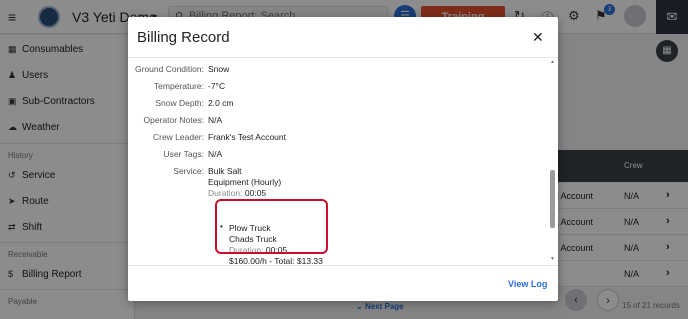  What do you see at coordinates (219, 69) in the screenshot?
I see `field-value: Snow` at bounding box center [219, 69].